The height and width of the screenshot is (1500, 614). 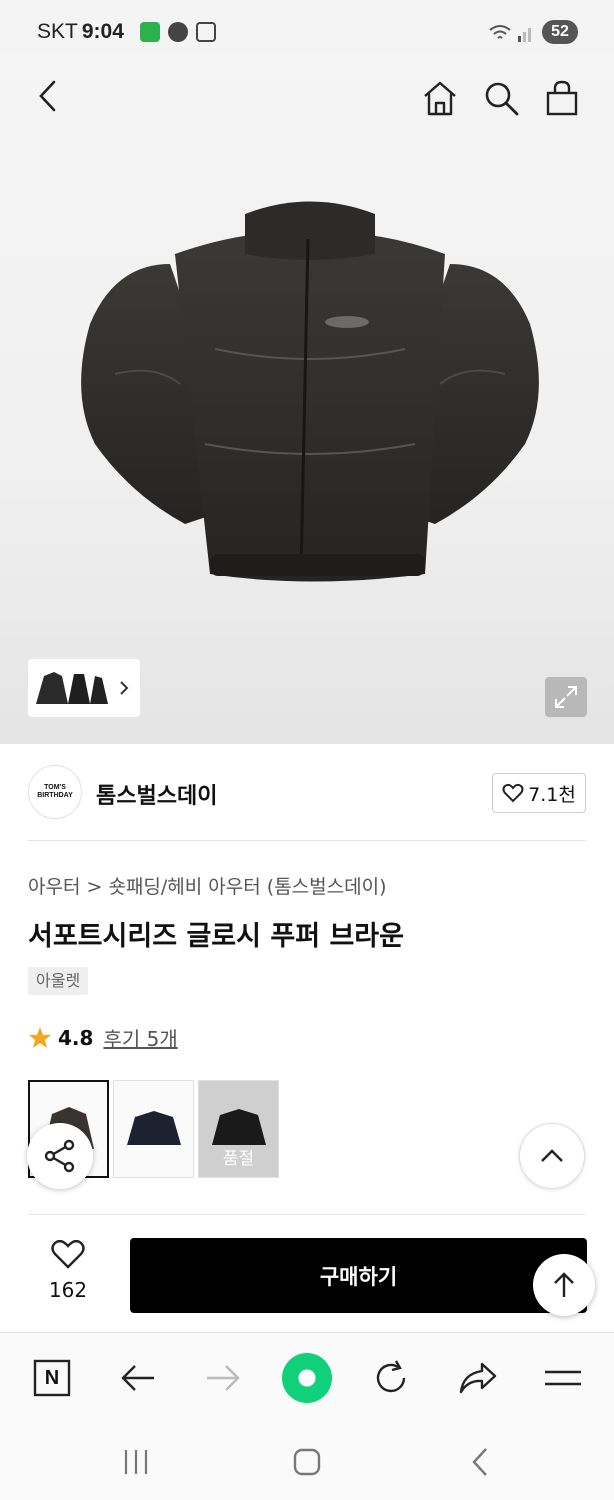 What do you see at coordinates (247, 887) in the screenshot?
I see `breadcrumb-sub: 숏패딩/헤비 아우터 (톰스벌스데이)` at bounding box center [247, 887].